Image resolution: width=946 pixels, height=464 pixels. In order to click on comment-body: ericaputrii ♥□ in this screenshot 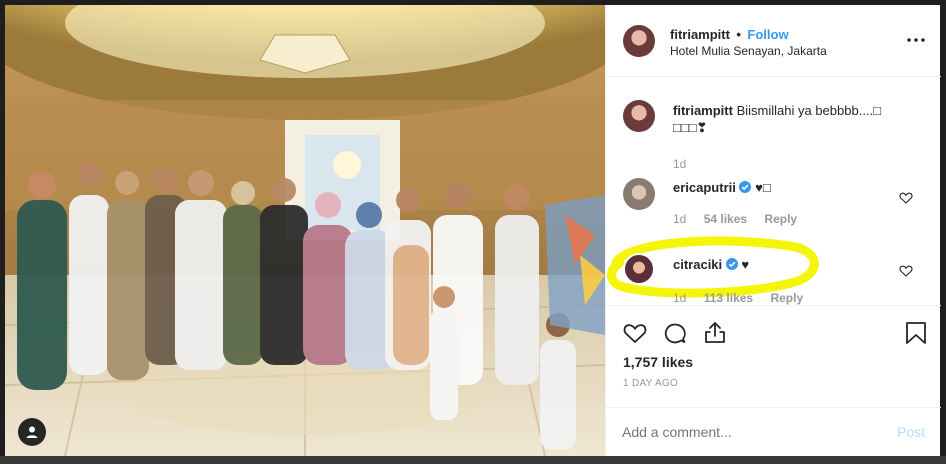, I will do `click(722, 187)`.